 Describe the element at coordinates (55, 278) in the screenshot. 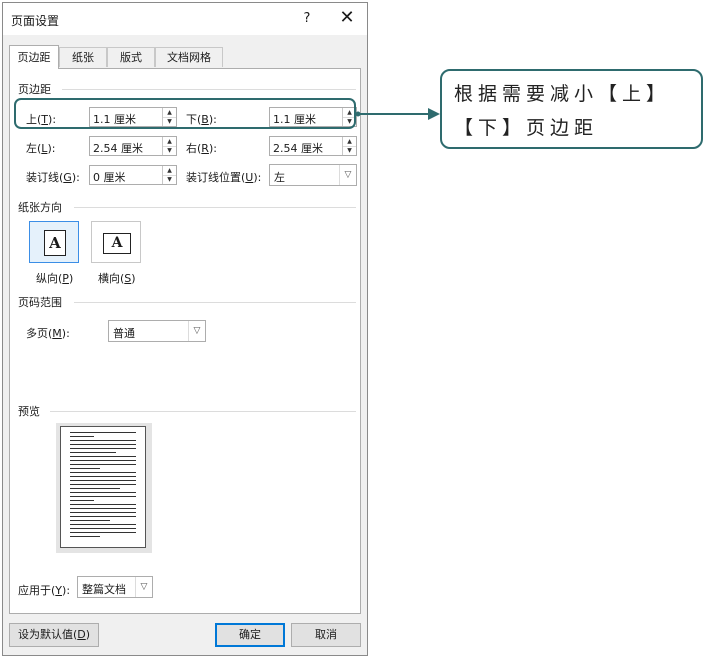

I see `portrait-label: 纵向(P)` at that location.